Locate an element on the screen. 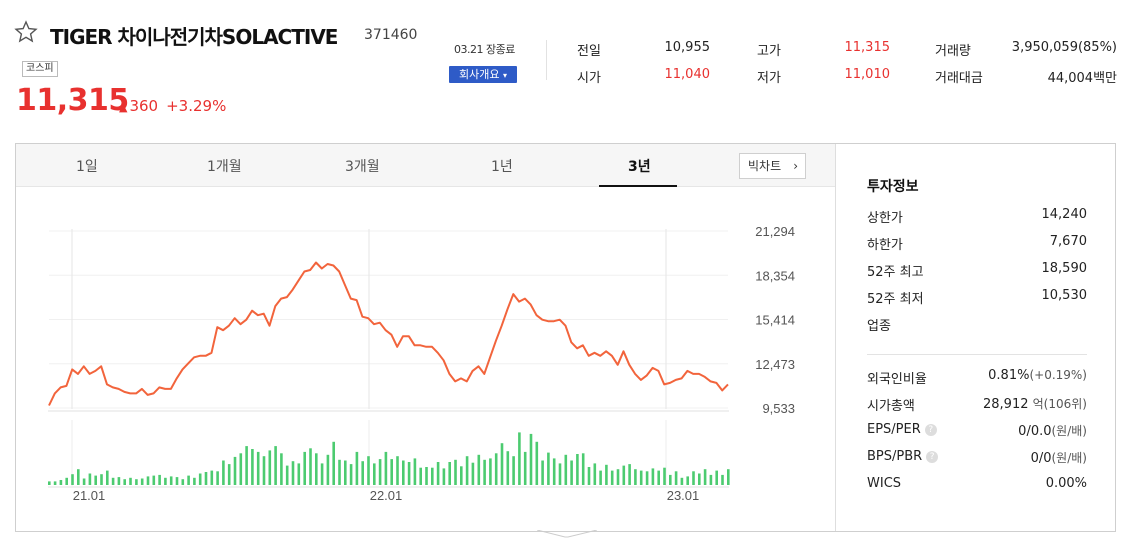  turnover-label: 거래대금 is located at coordinates (959, 78).